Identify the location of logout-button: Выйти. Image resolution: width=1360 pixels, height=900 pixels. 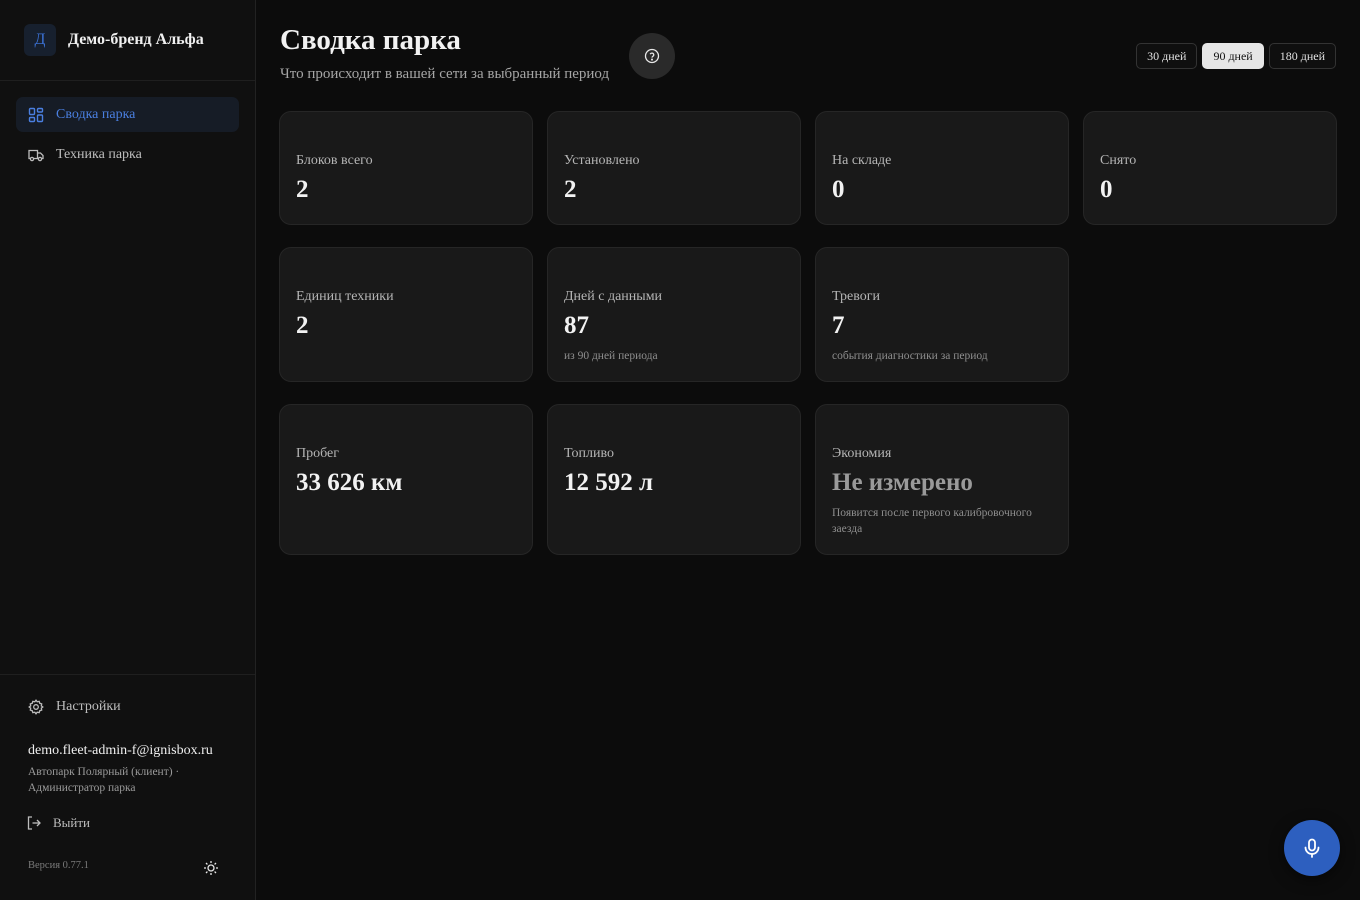
(58, 823).